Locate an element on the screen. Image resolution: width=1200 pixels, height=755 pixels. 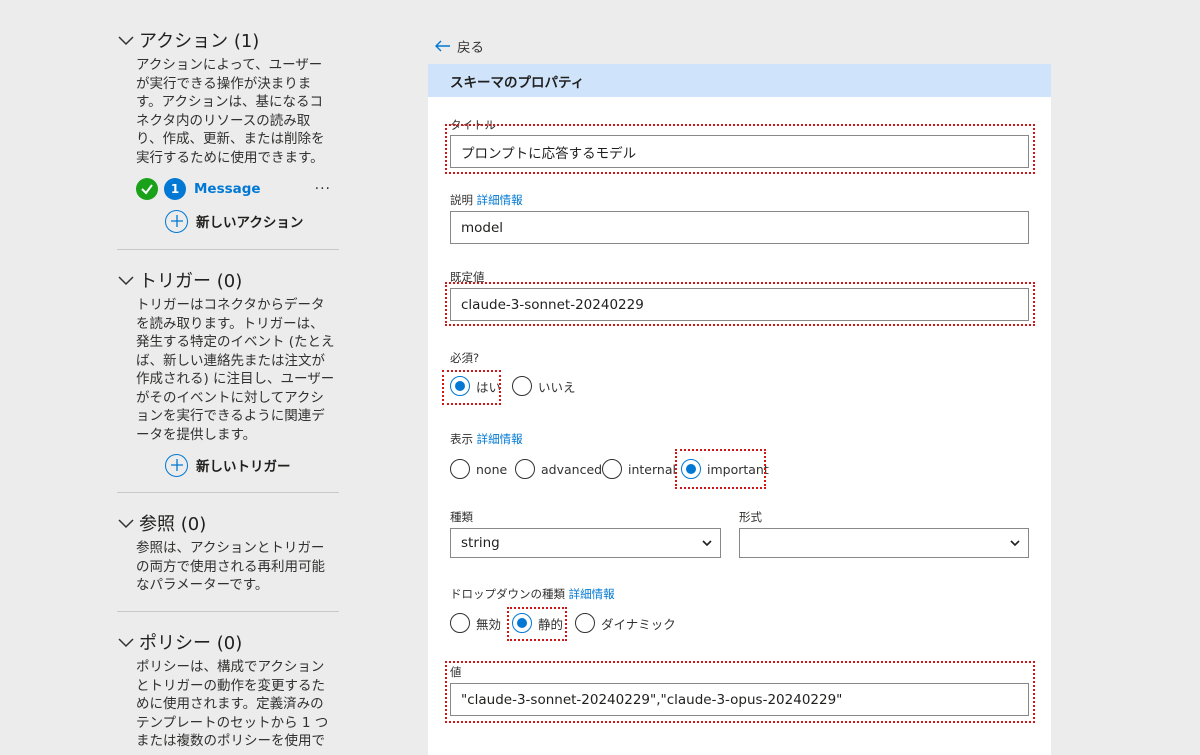
visibility-advanced-label: advanced is located at coordinates (572, 469).